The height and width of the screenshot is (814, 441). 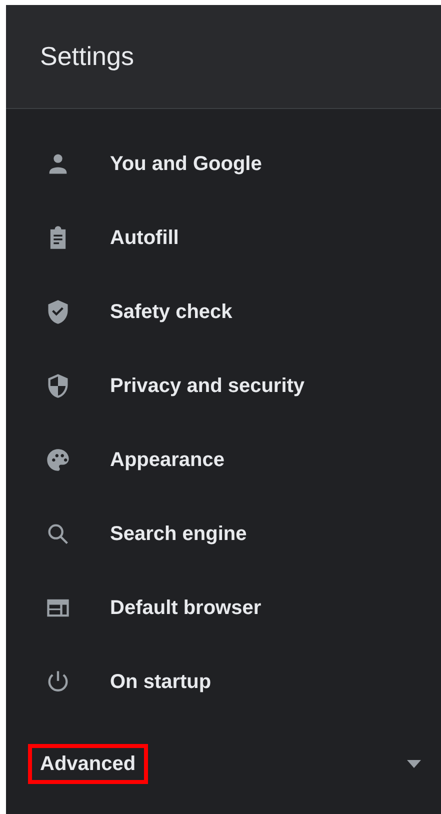 What do you see at coordinates (87, 56) in the screenshot?
I see `window-title: Settings` at bounding box center [87, 56].